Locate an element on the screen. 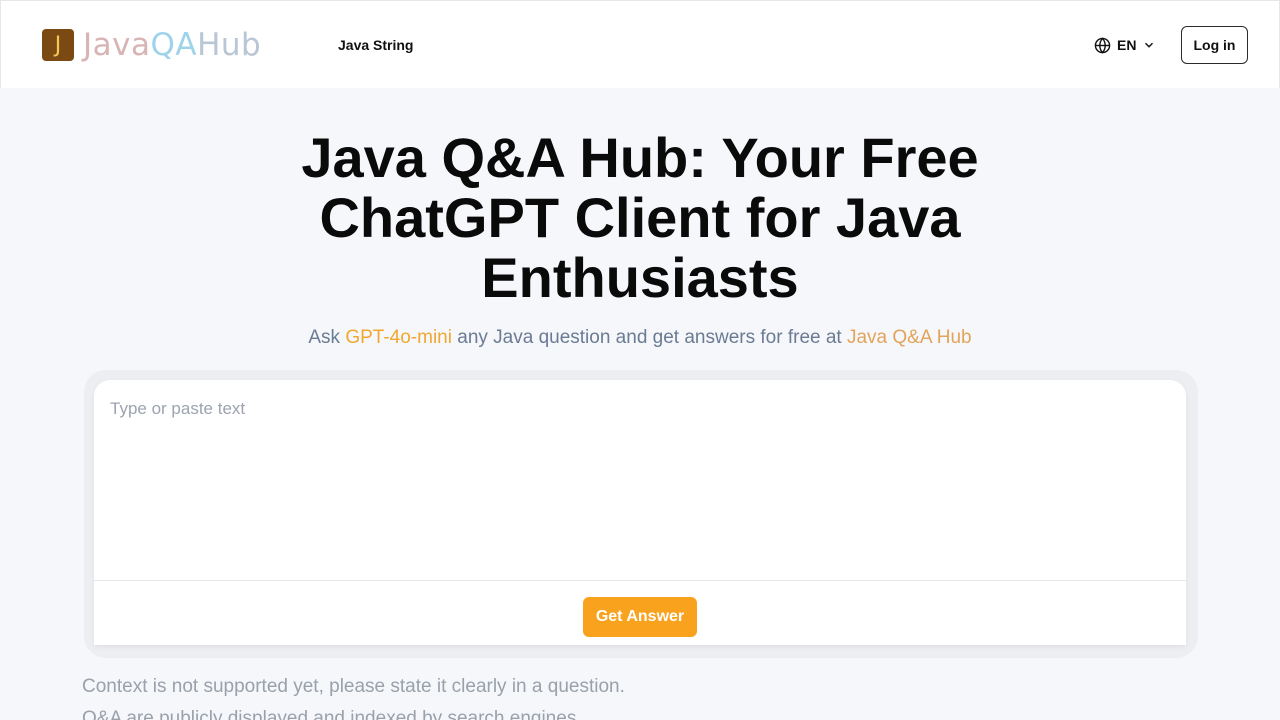 The image size is (1280, 720). language-code: EN is located at coordinates (1127, 45).